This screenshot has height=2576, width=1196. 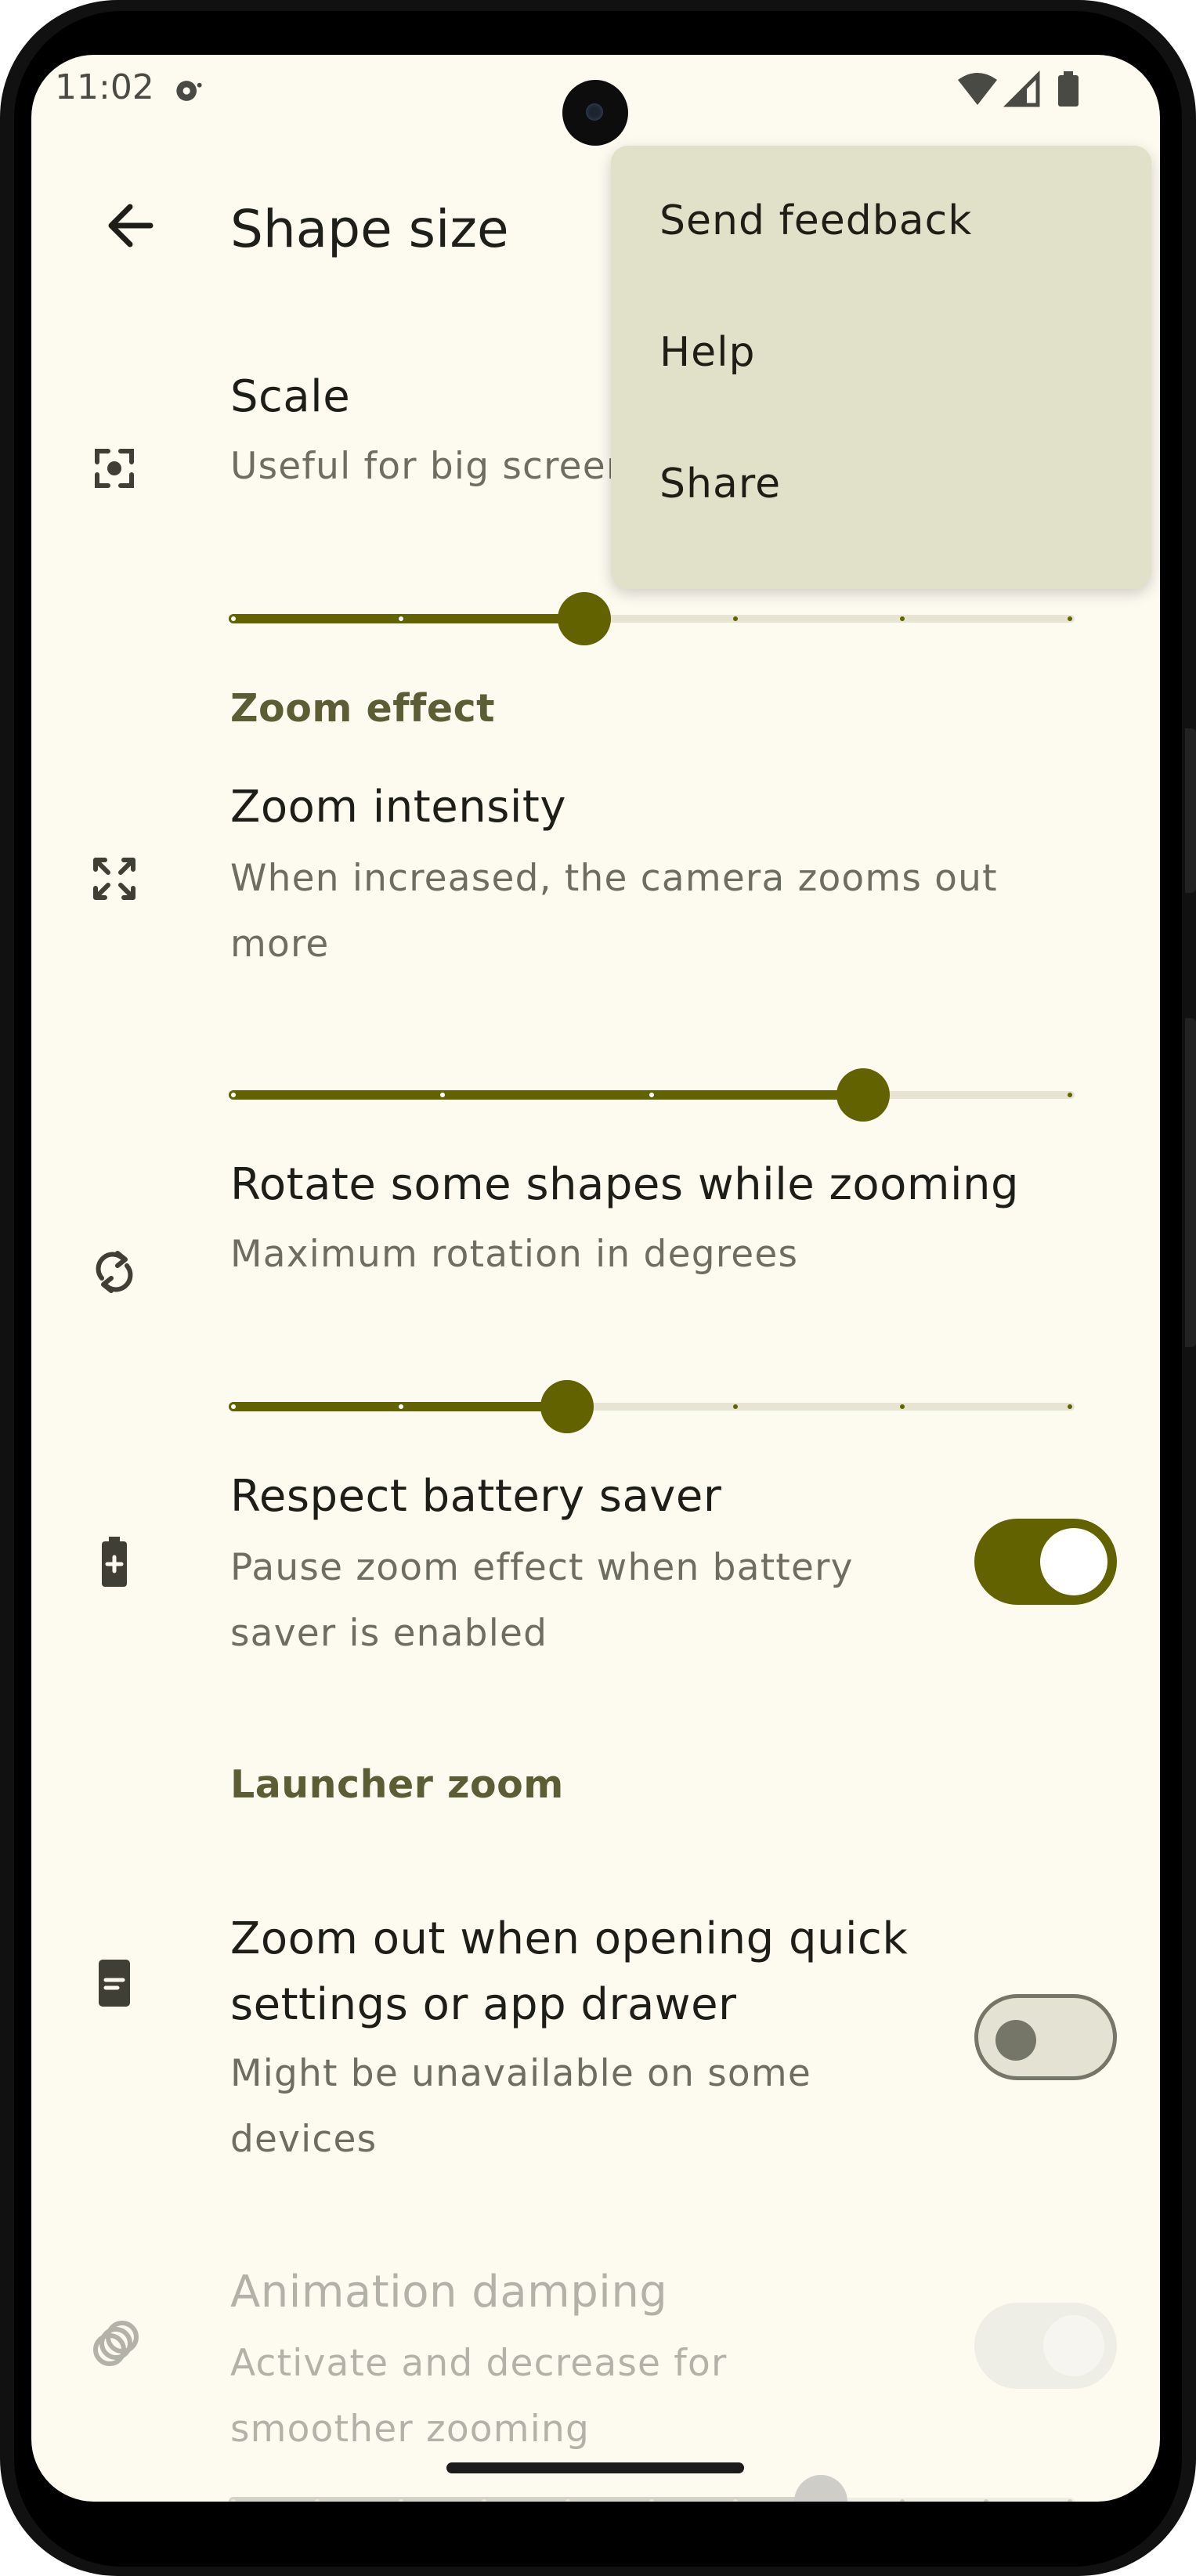 What do you see at coordinates (476, 1496) in the screenshot?
I see `battery-saver-title: Respect battery saver` at bounding box center [476, 1496].